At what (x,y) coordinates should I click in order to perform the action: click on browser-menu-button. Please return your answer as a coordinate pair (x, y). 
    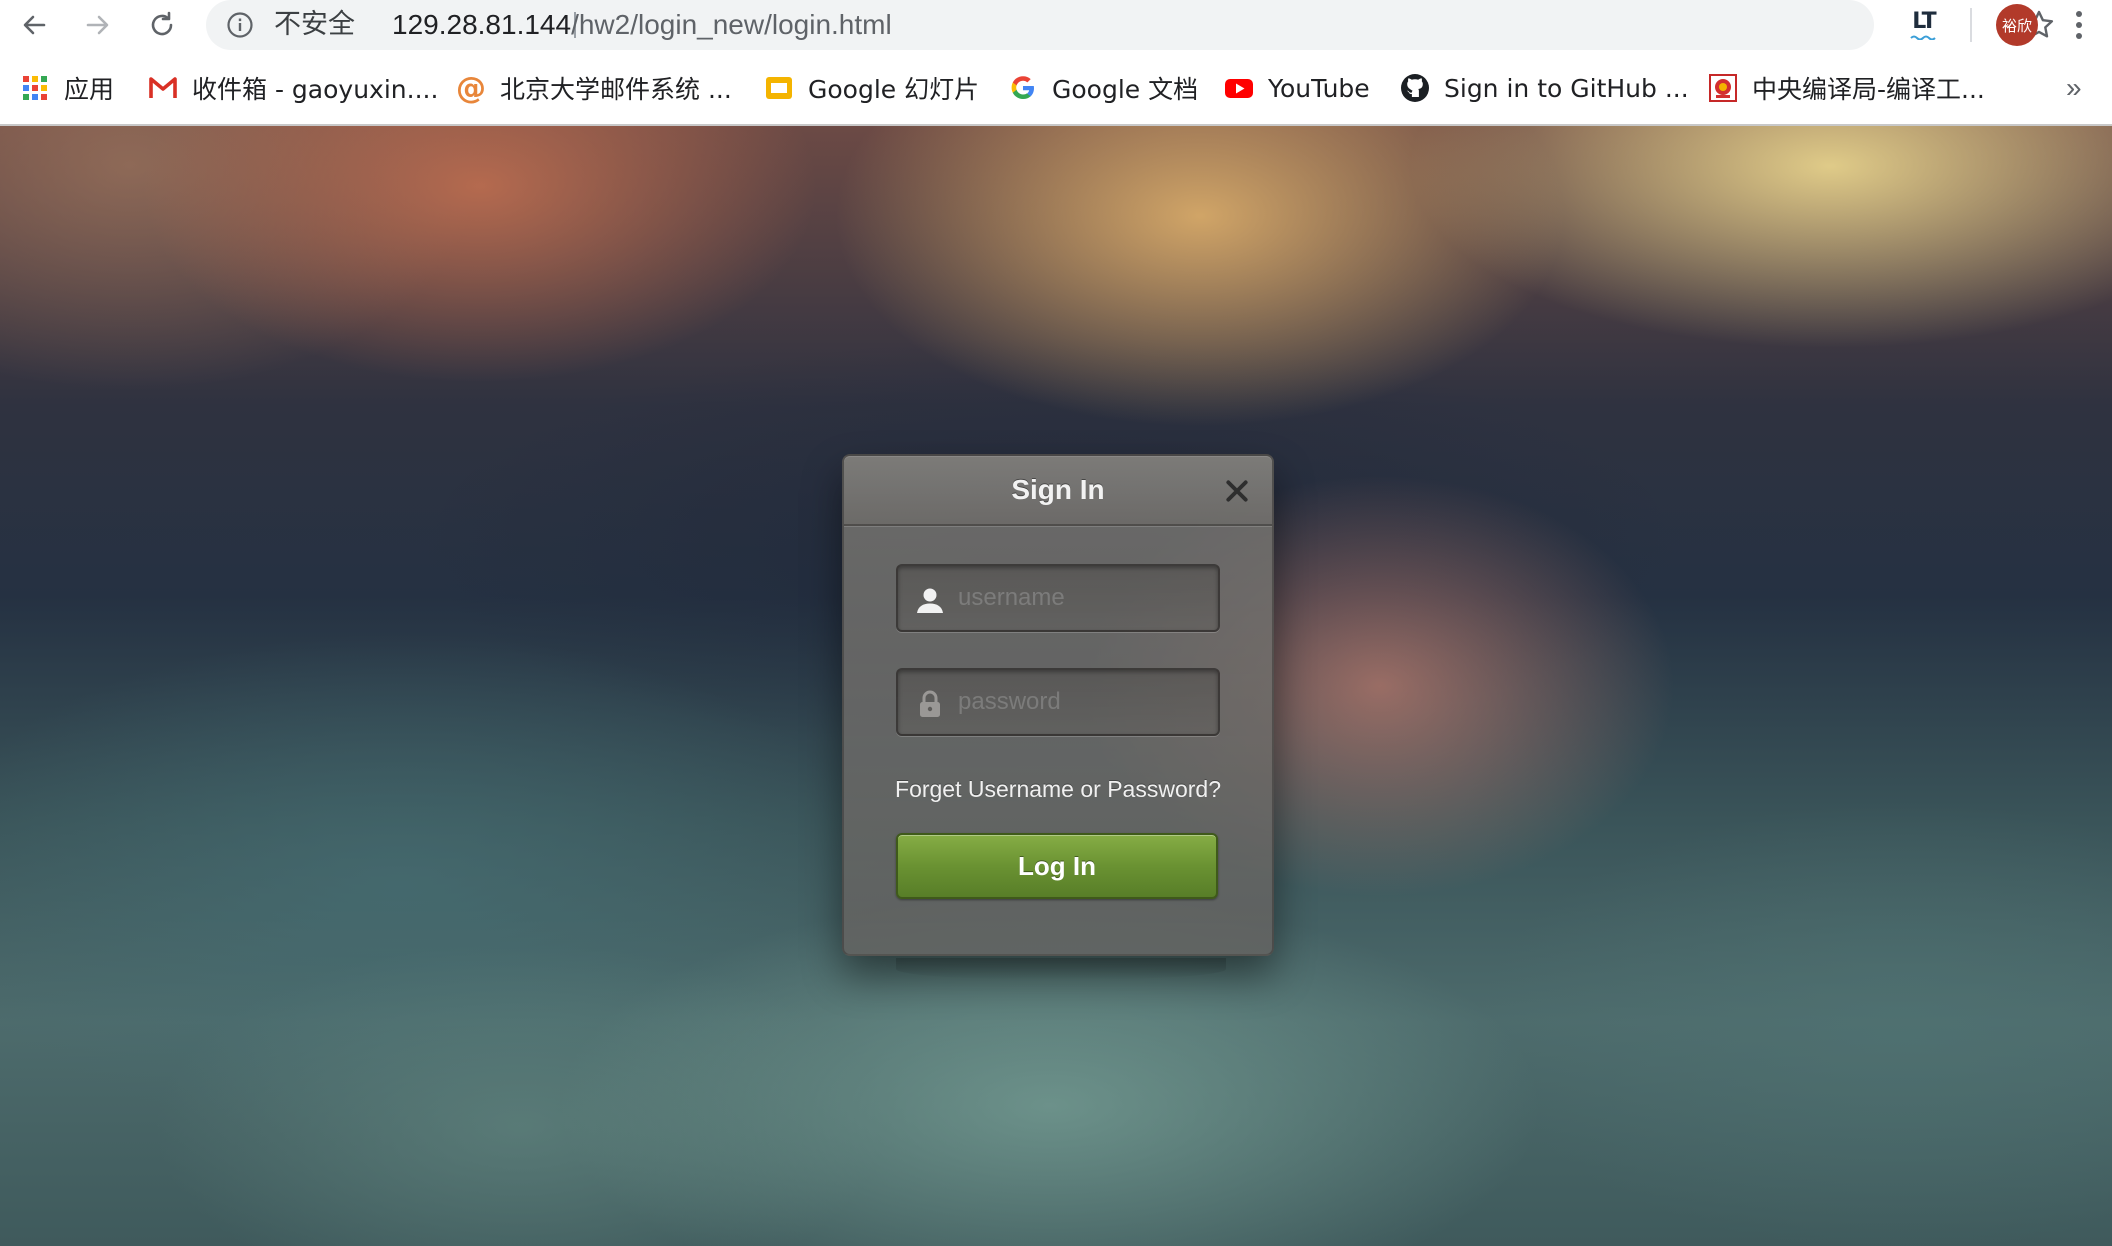
    Looking at the image, I should click on (2079, 25).